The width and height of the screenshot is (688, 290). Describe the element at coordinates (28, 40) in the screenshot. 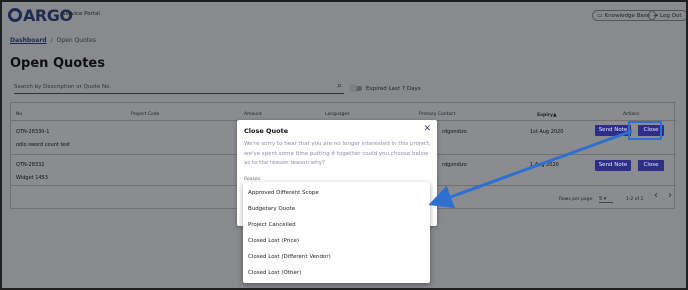

I see `breadcrumb-dashboard-link: Dashboard` at that location.